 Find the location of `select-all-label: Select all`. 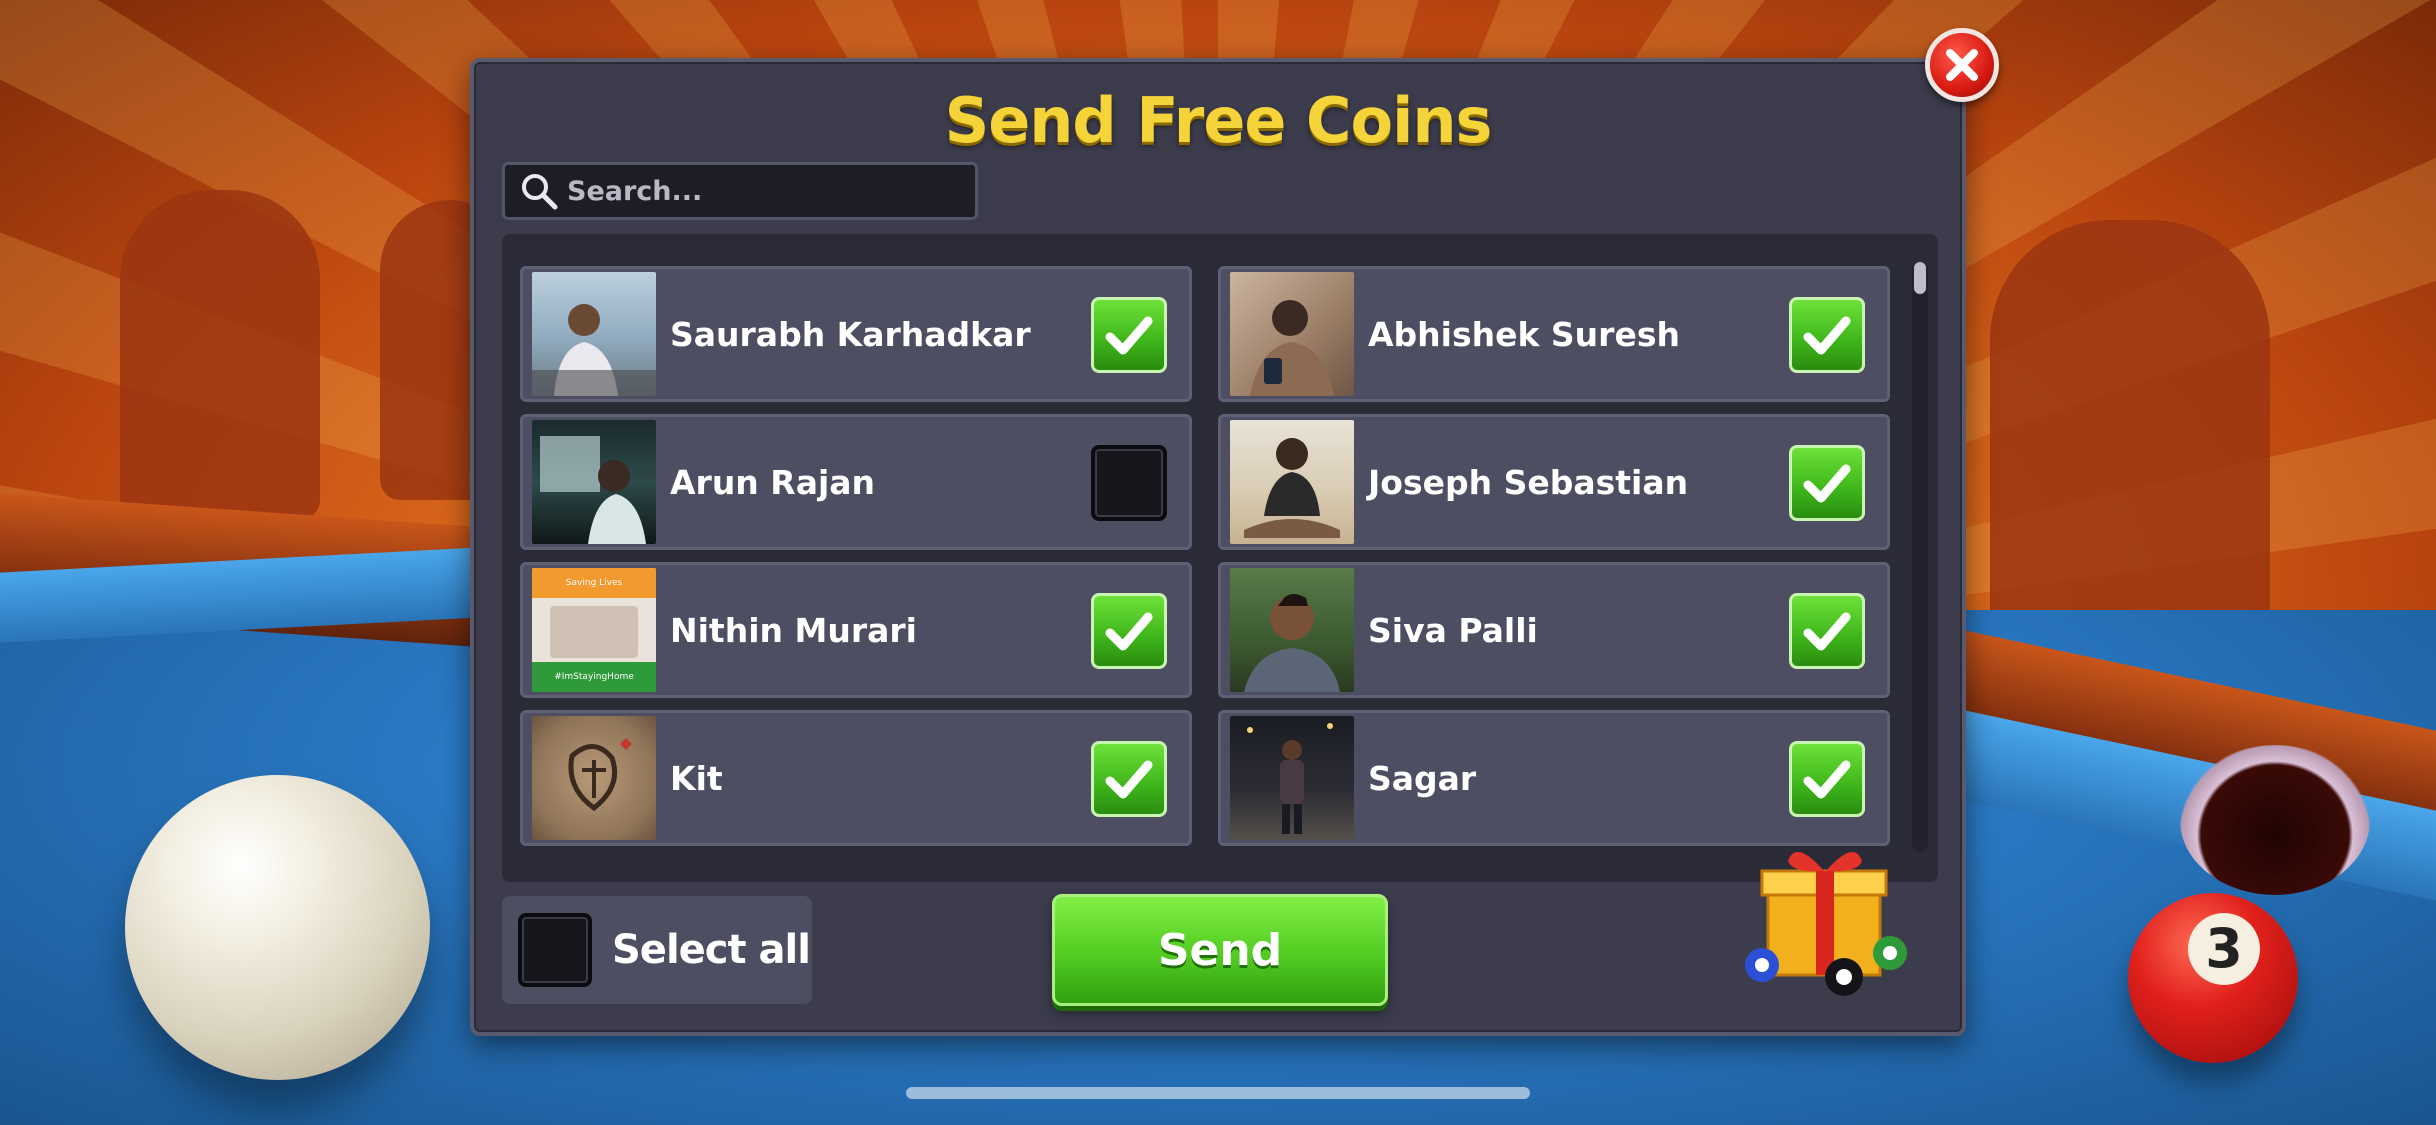

select-all-label: Select all is located at coordinates (711, 950).